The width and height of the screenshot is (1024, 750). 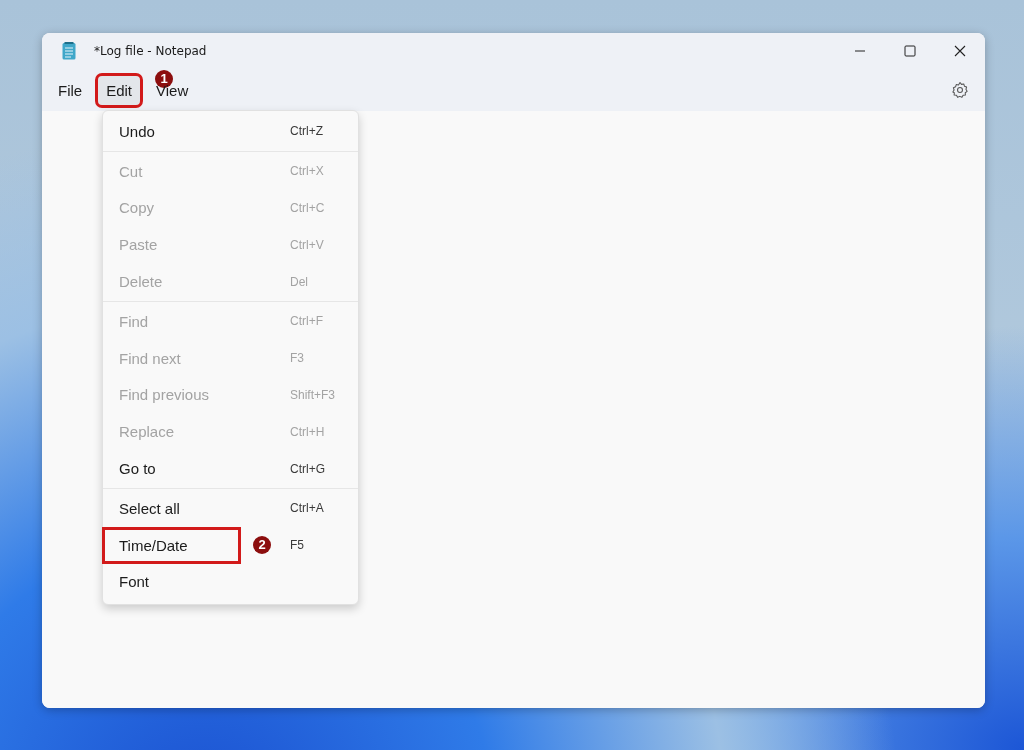 I want to click on shortcut-text: F3, so click(x=297, y=358).